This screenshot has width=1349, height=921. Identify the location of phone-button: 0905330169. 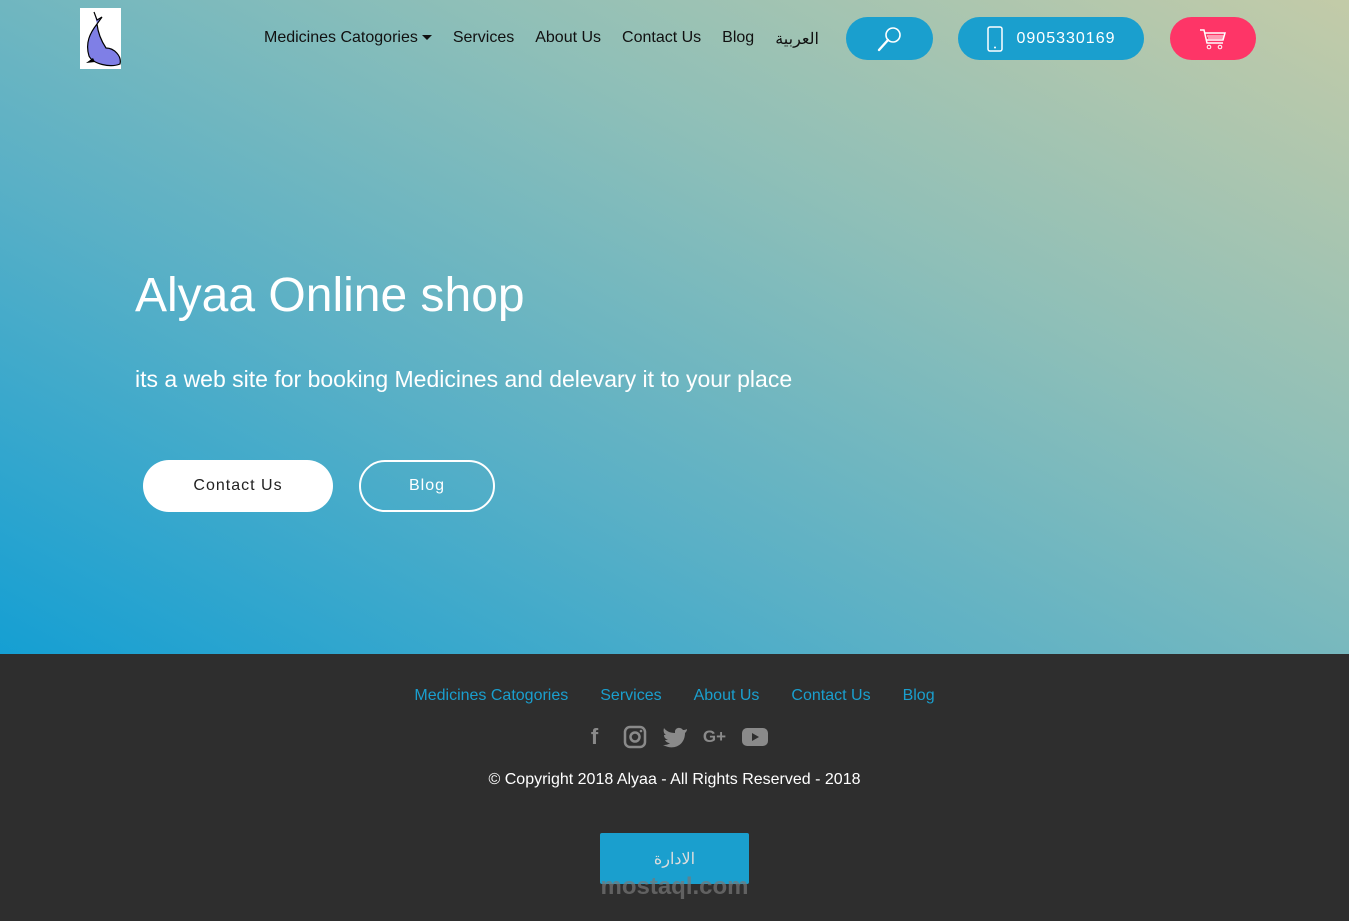
(1051, 38).